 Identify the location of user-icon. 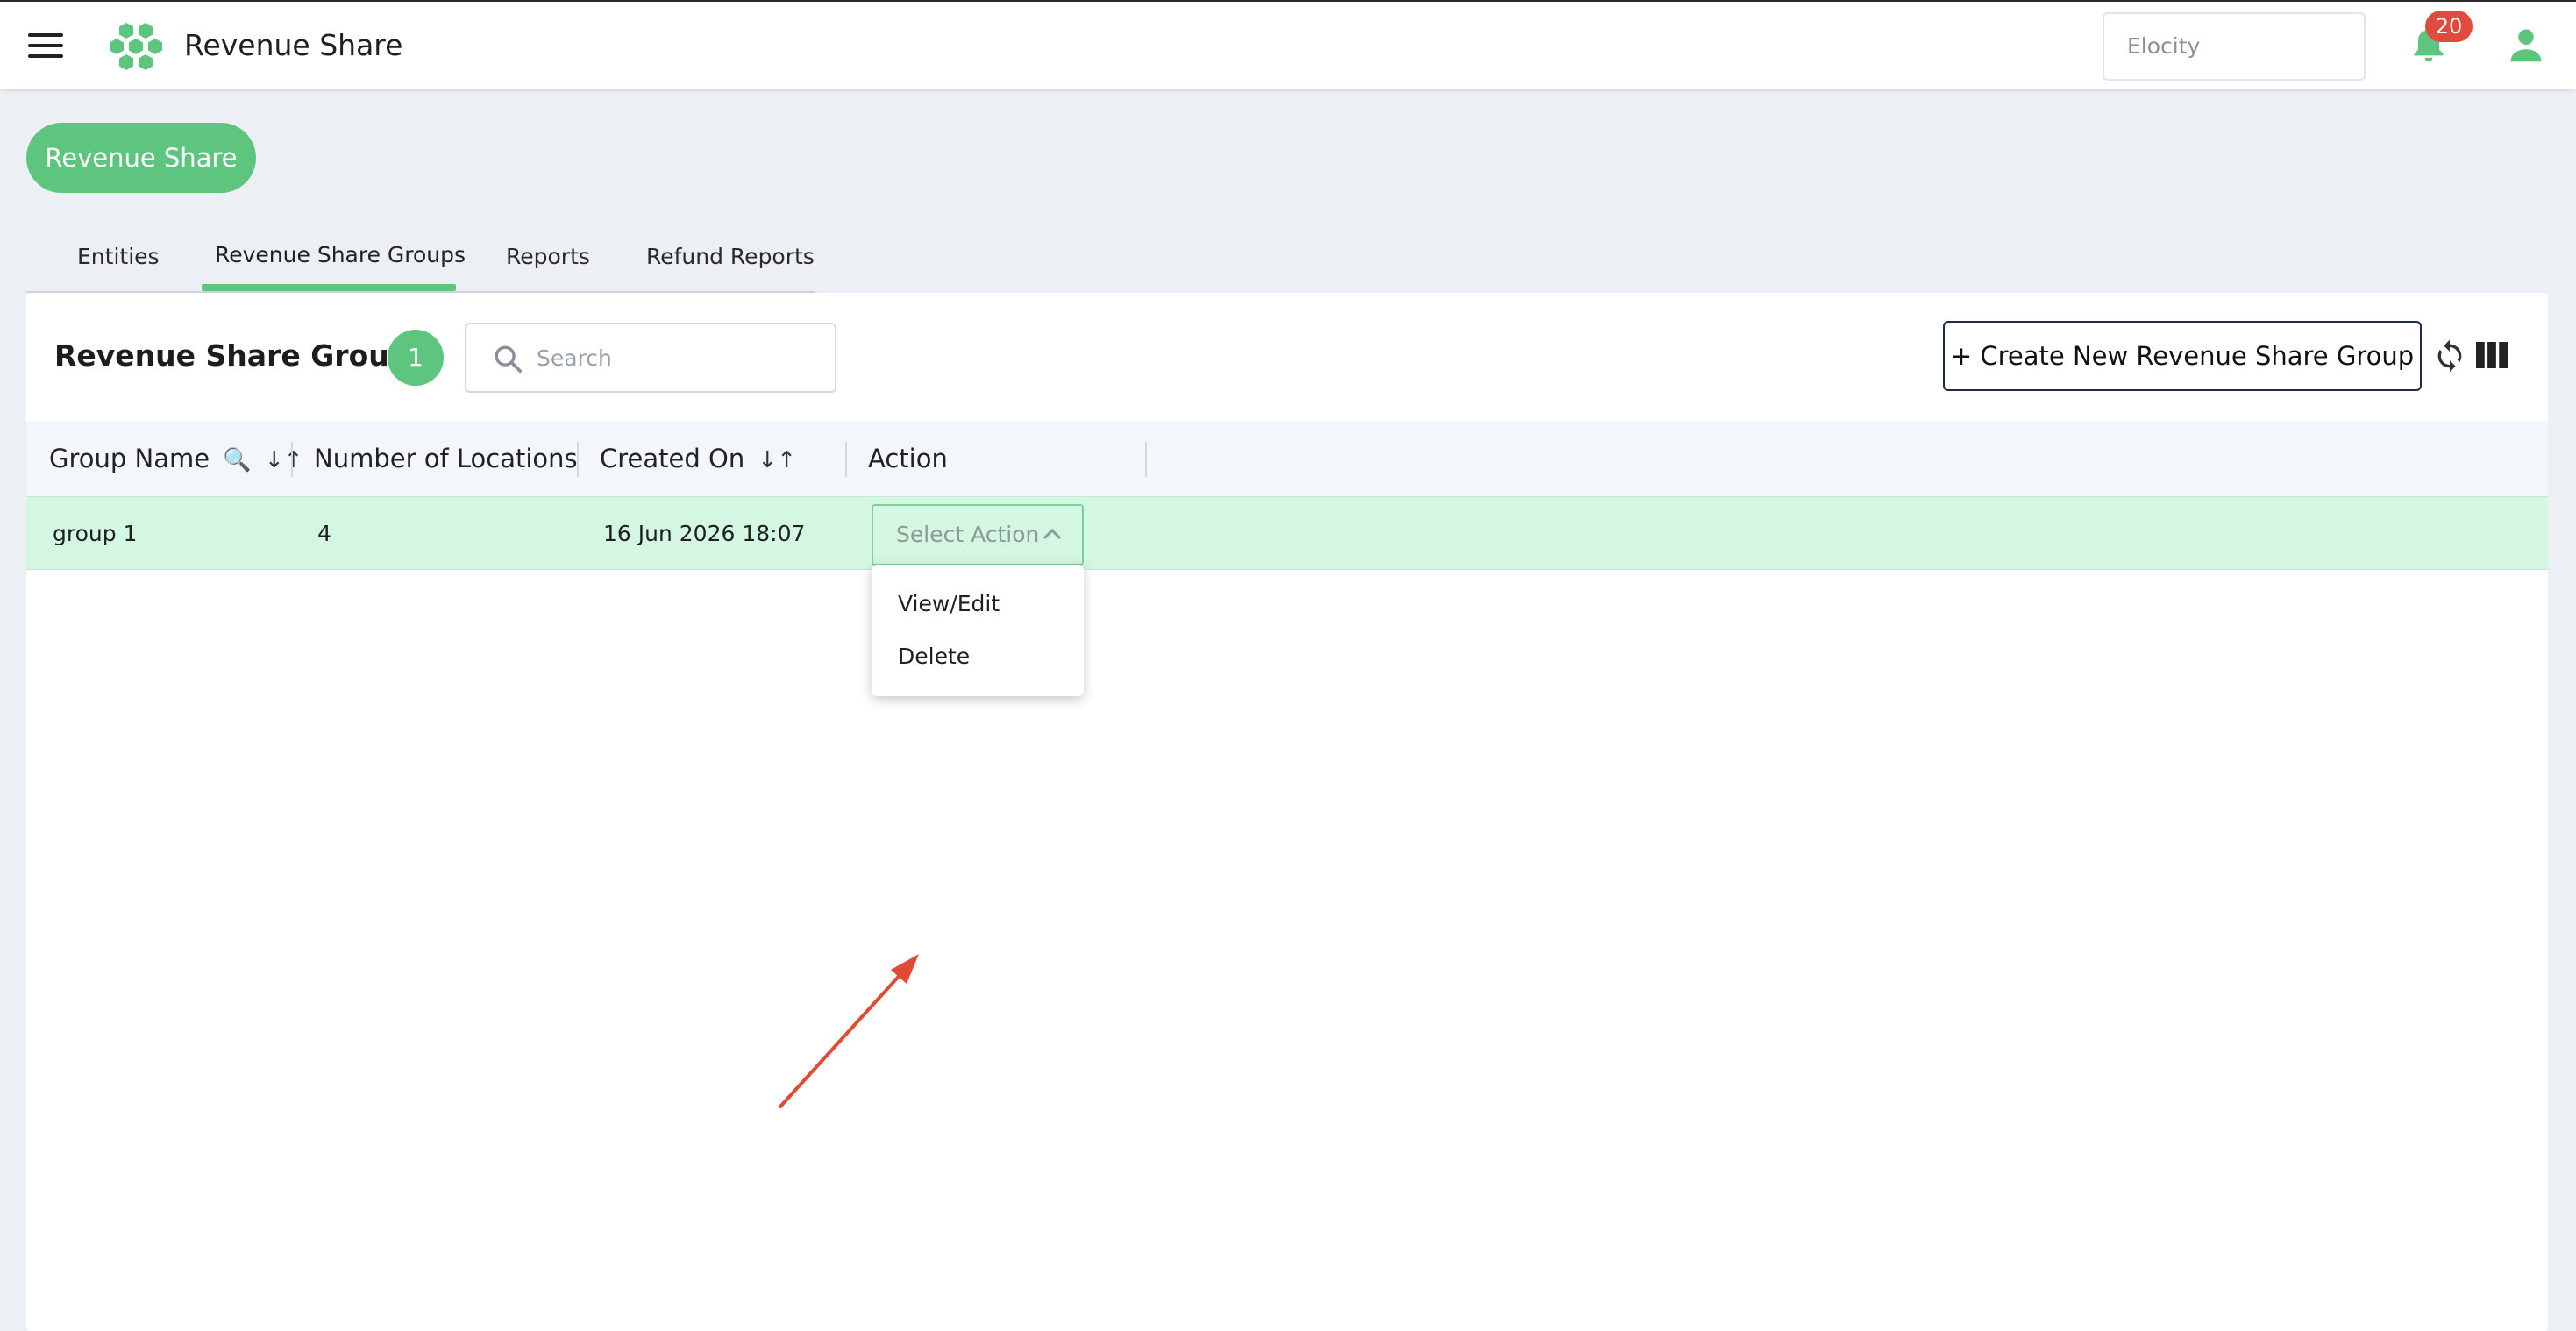
(2526, 44).